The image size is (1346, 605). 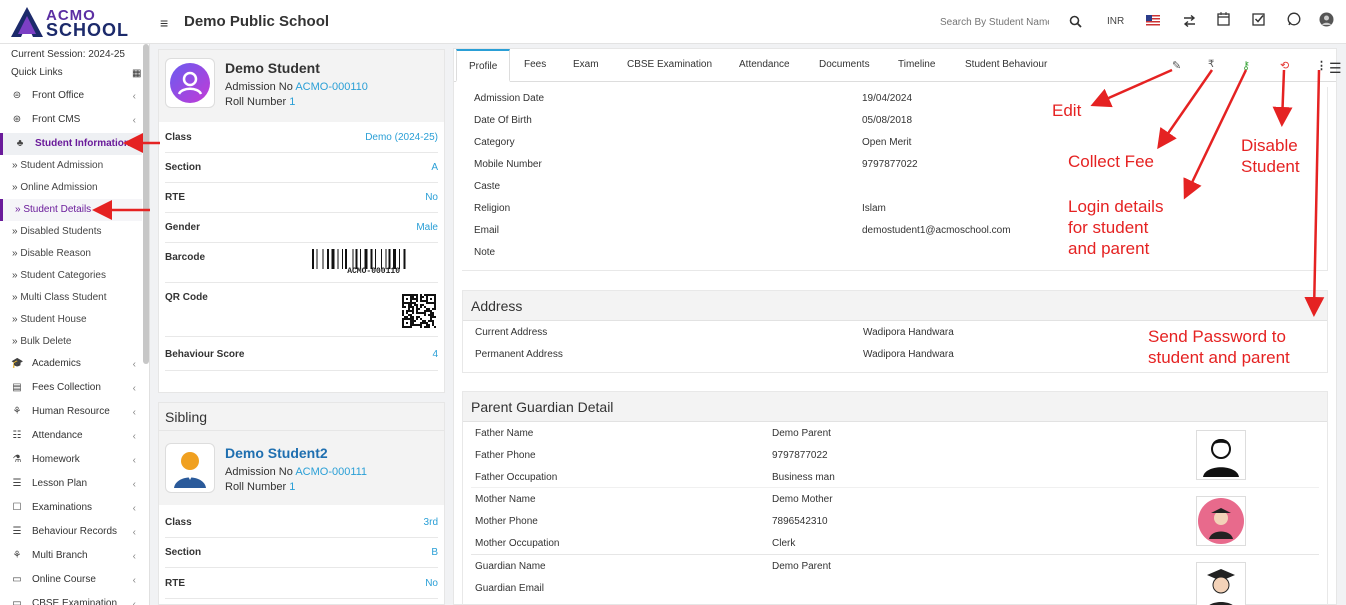 What do you see at coordinates (37, 72) in the screenshot?
I see `quick-links: Quick Links` at bounding box center [37, 72].